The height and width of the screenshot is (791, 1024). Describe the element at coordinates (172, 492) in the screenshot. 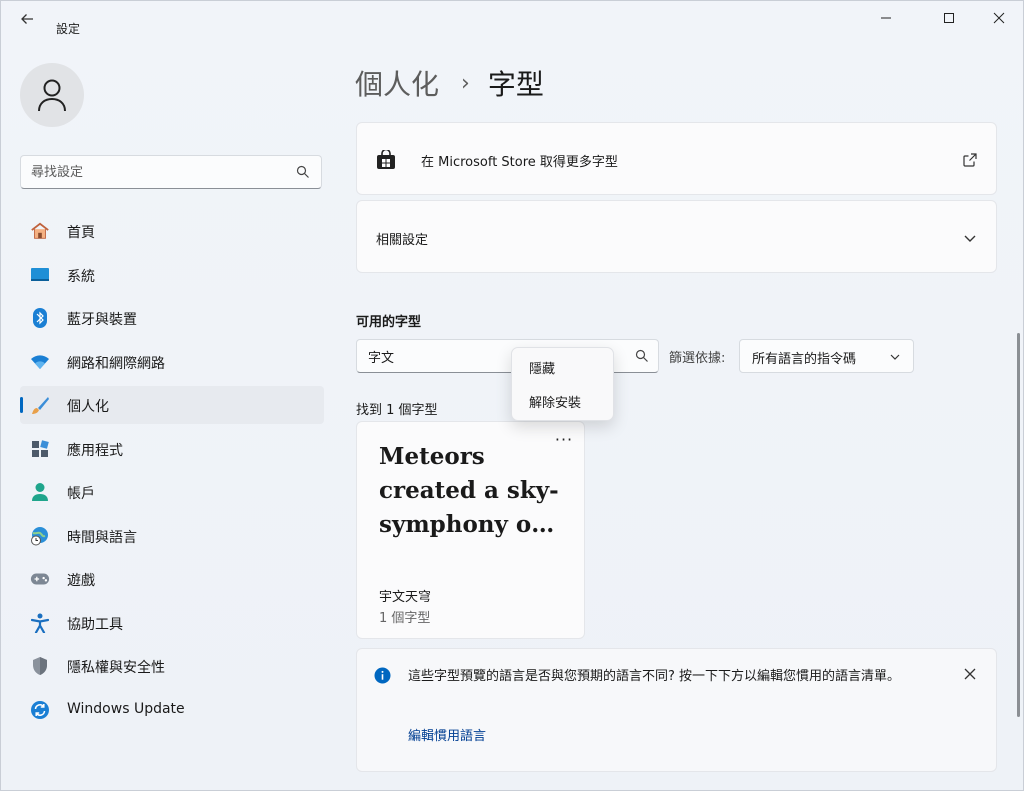

I see `sidebar-item-accounts: 帳戶` at that location.